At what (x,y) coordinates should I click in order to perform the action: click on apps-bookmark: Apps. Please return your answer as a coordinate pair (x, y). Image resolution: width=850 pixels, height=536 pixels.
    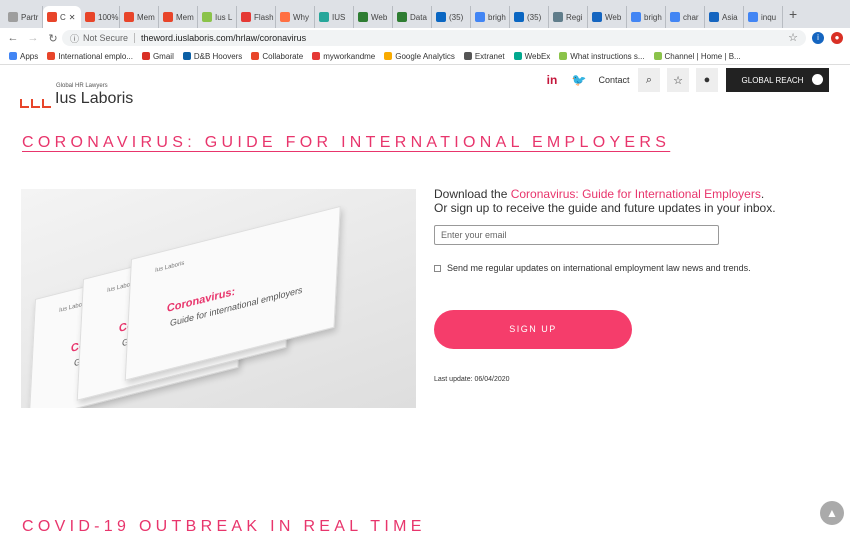
    Looking at the image, I should click on (23, 56).